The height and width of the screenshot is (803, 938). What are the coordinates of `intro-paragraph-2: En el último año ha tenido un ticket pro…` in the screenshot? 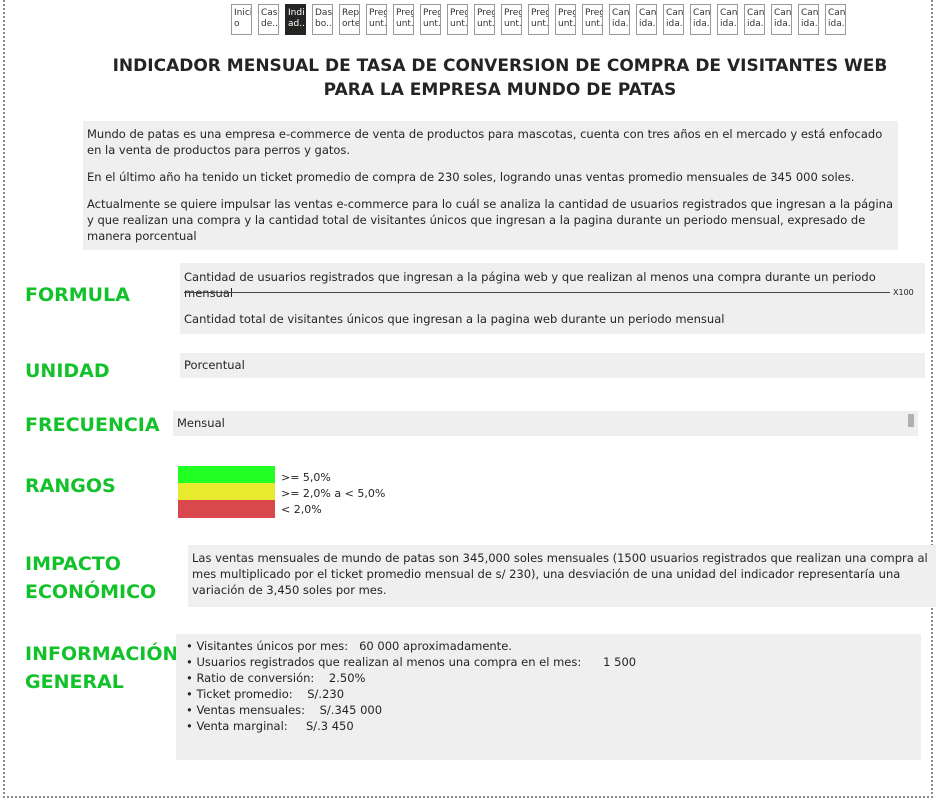 It's located at (471, 177).